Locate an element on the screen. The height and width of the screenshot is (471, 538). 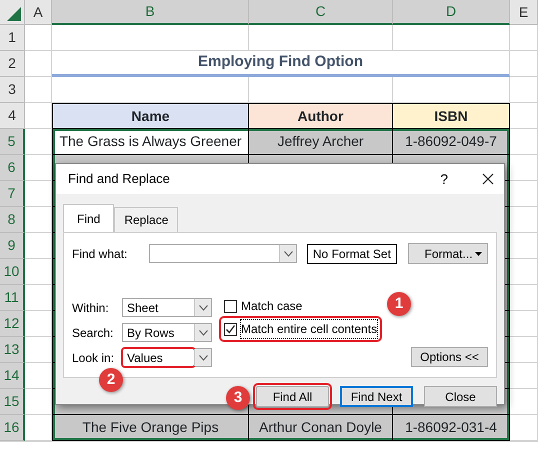
sheet-title: Employing Find Option is located at coordinates (281, 64).